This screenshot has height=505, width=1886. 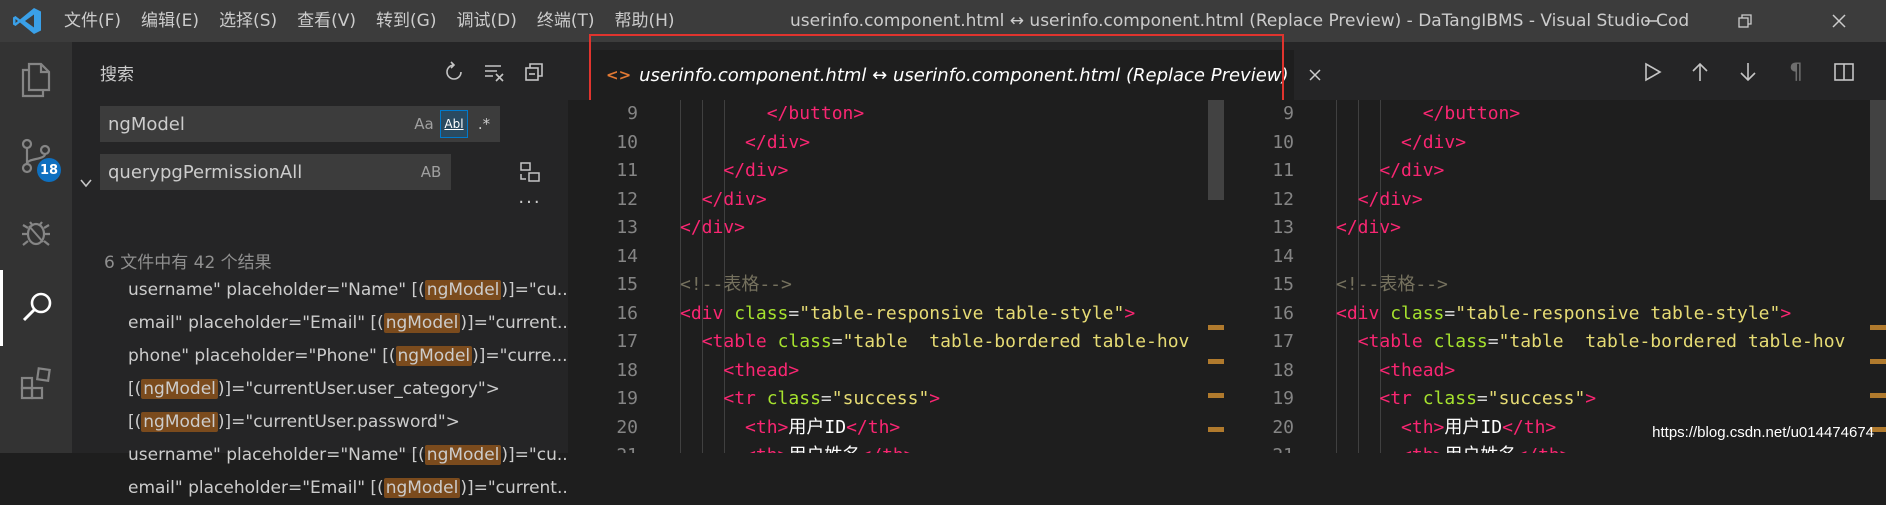 I want to click on window-controls, so click(x=1745, y=21).